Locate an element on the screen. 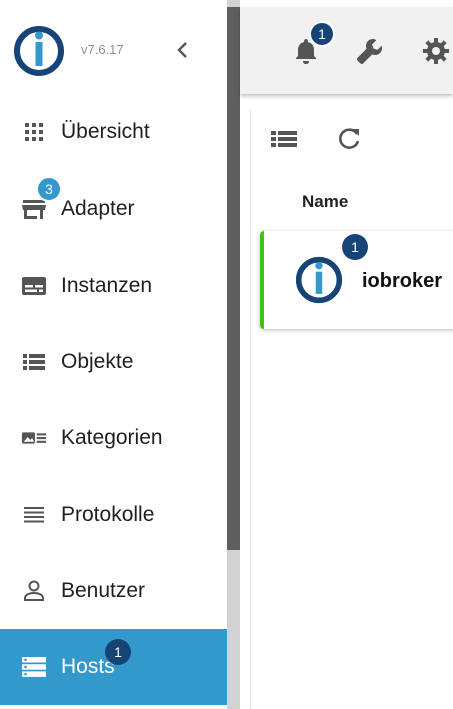 This screenshot has width=453, height=709. collapse-sidebar-button is located at coordinates (183, 50).